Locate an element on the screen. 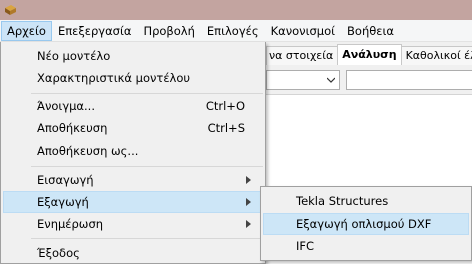 Image resolution: width=472 pixels, height=264 pixels. submenu-item-label: IFC is located at coordinates (305, 246).